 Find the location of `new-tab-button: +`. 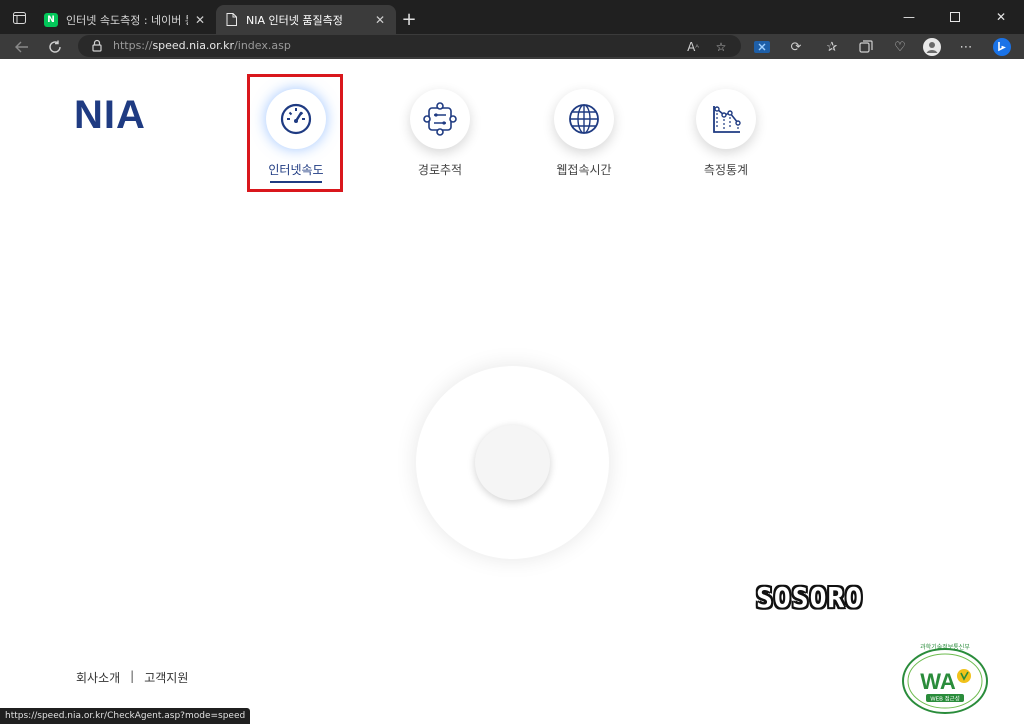

new-tab-button: + is located at coordinates (409, 19).